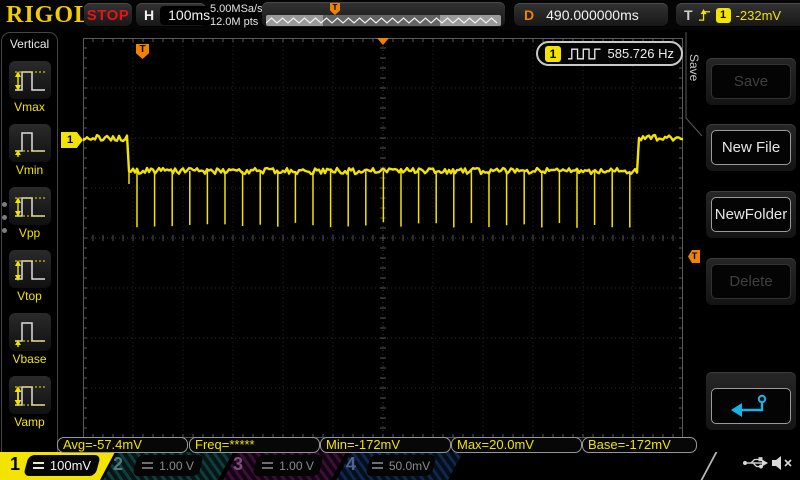  Describe the element at coordinates (553, 53) in the screenshot. I see `counter-source-badge: 1` at that location.